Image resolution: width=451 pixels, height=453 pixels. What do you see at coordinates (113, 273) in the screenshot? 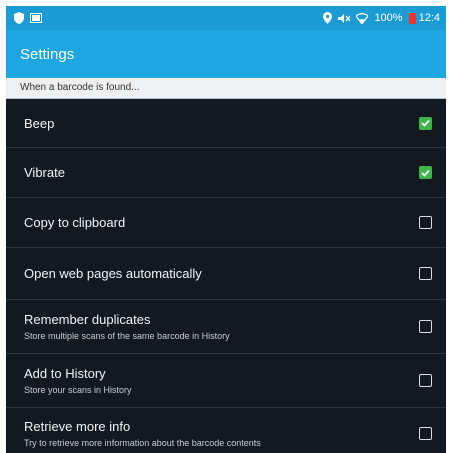
I see `setting-title: Open web pages automatically` at bounding box center [113, 273].